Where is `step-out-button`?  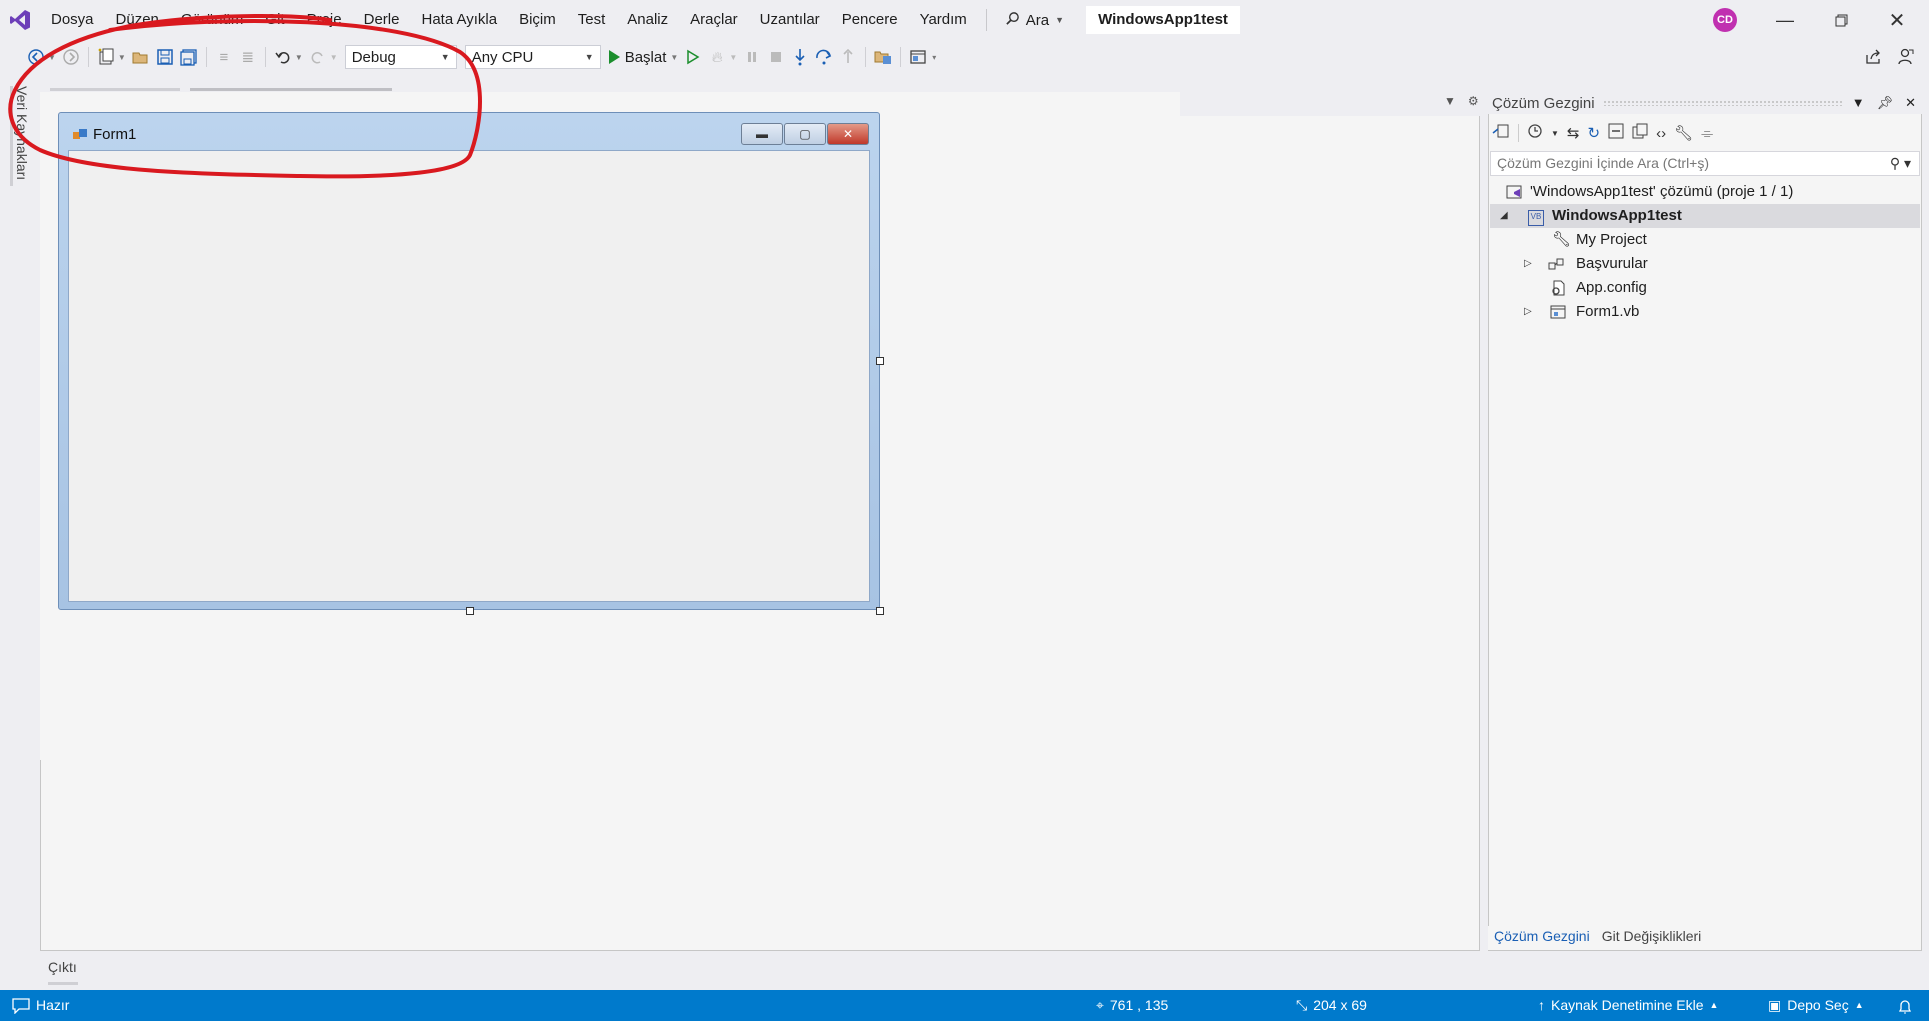
step-out-button is located at coordinates (848, 57).